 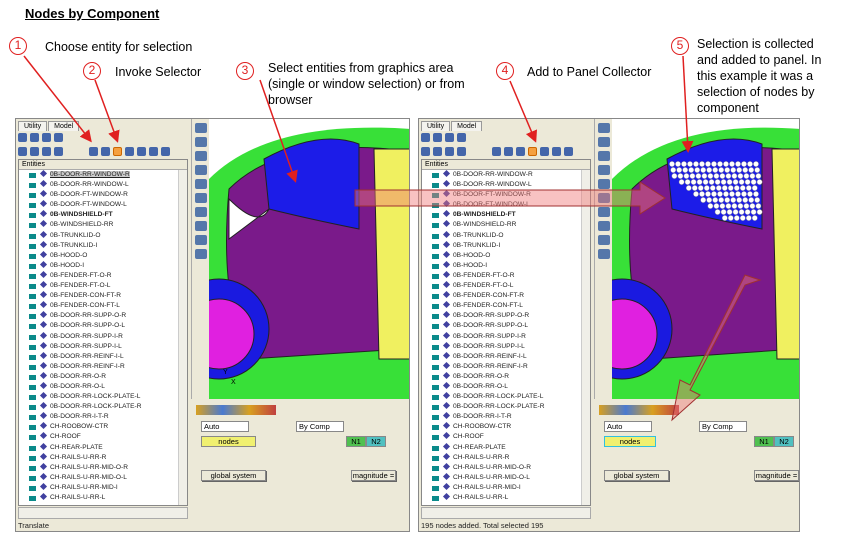 What do you see at coordinates (129, 151) in the screenshot?
I see `add-icon` at bounding box center [129, 151].